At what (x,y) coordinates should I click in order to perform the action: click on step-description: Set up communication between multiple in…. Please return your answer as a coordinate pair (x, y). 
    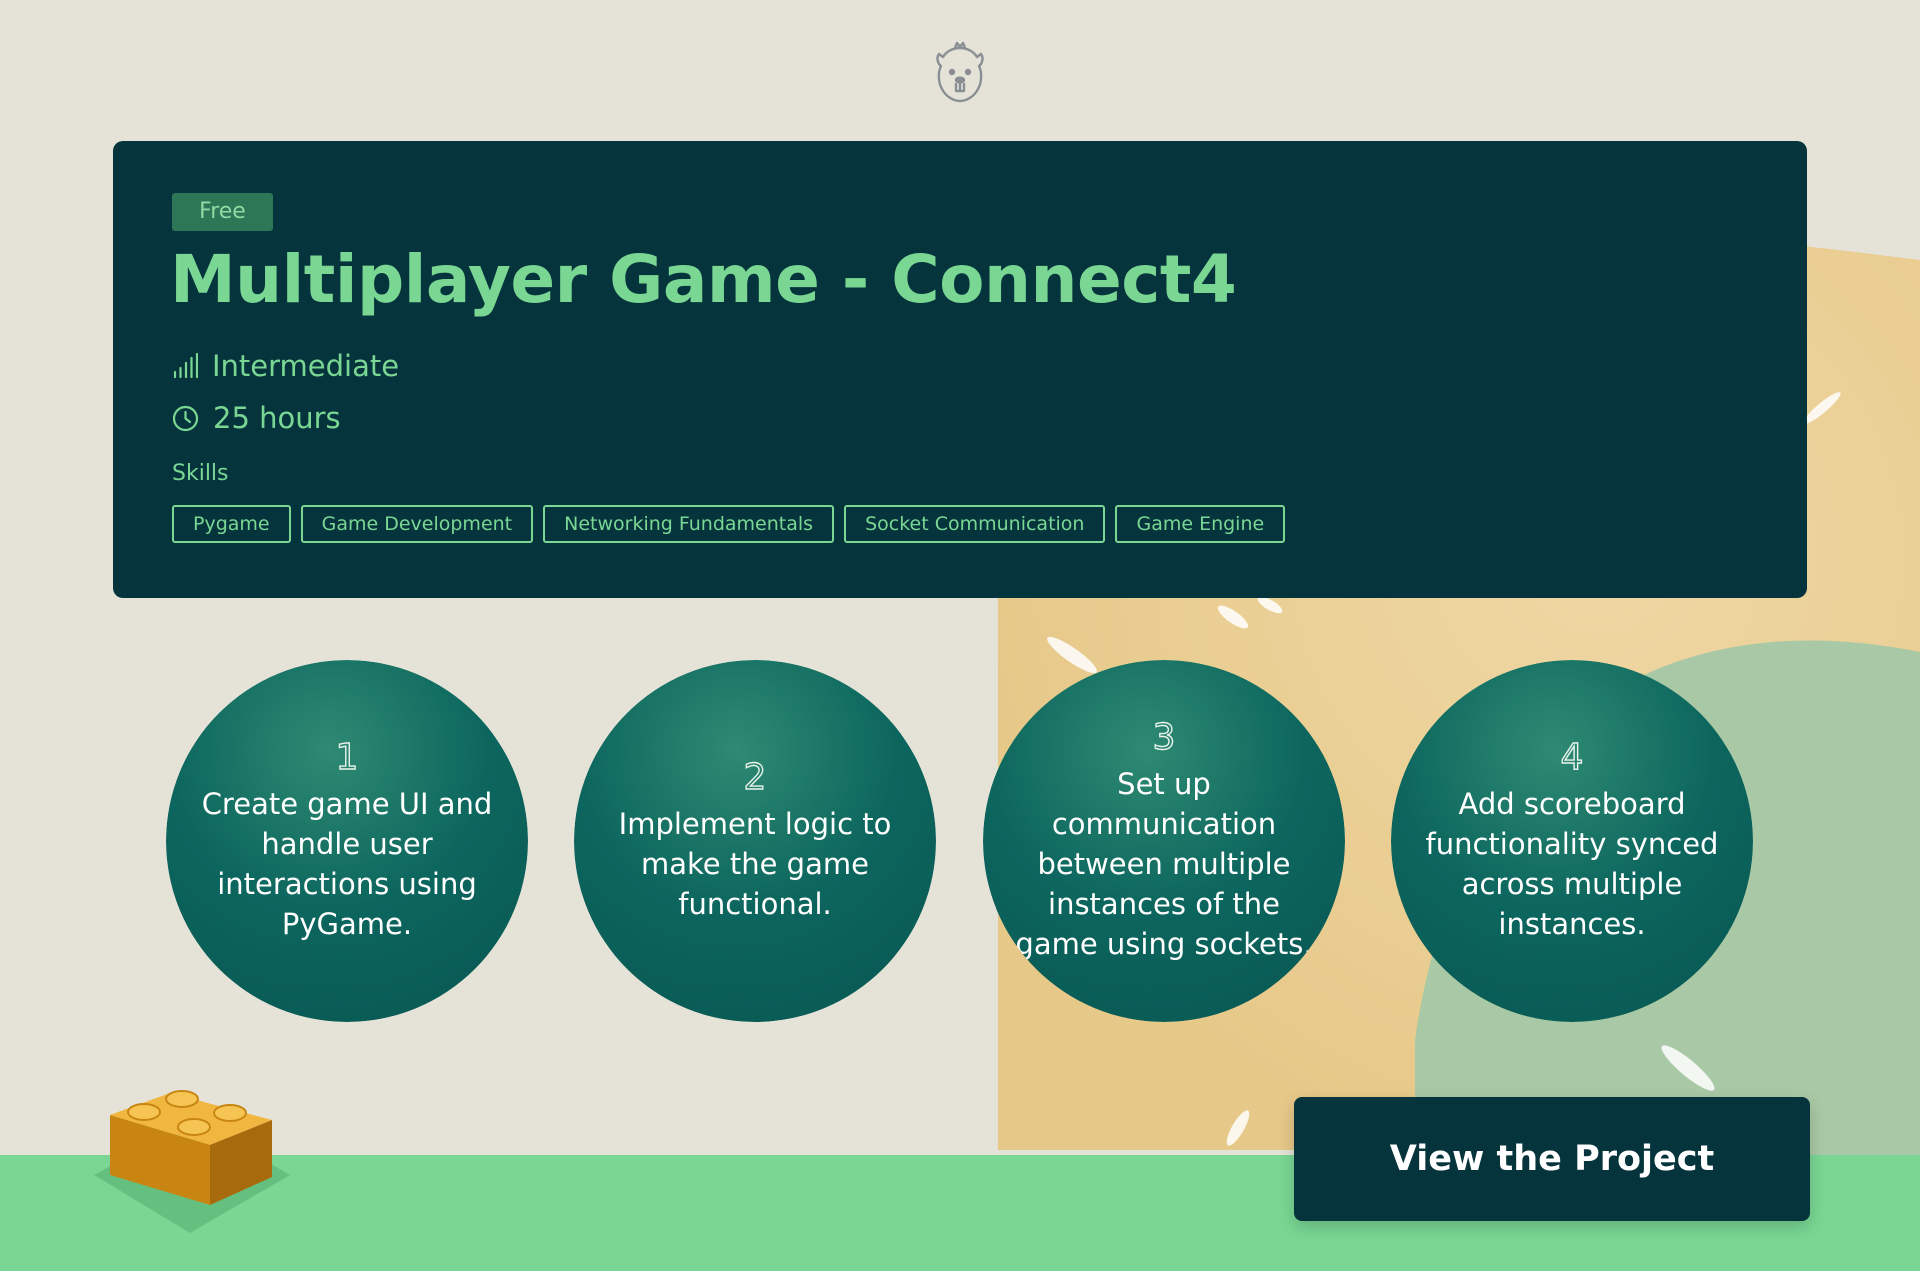
    Looking at the image, I should click on (1164, 863).